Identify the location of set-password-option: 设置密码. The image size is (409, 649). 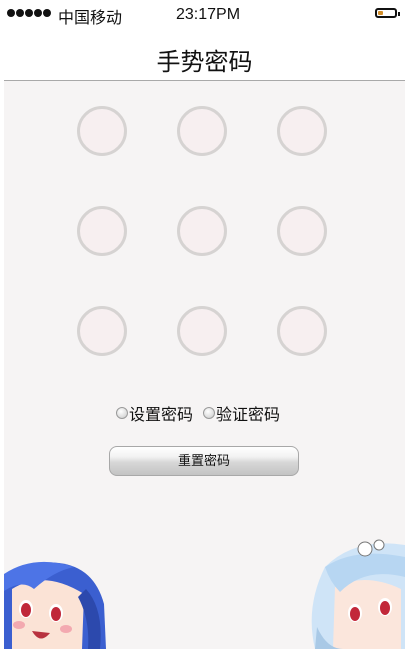
(154, 413).